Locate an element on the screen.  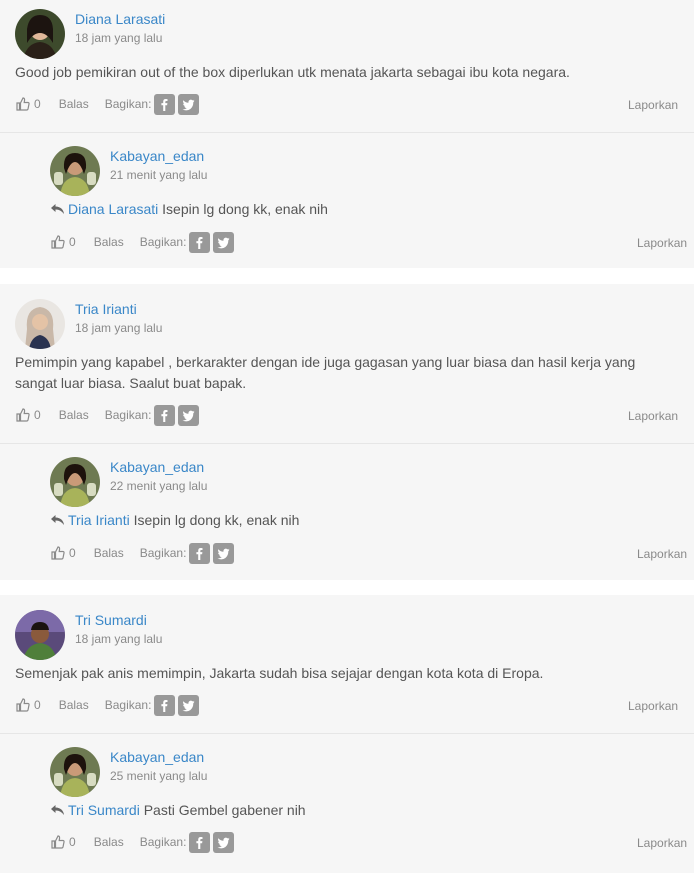
reply-to-user: Diana Larasati is located at coordinates (113, 209).